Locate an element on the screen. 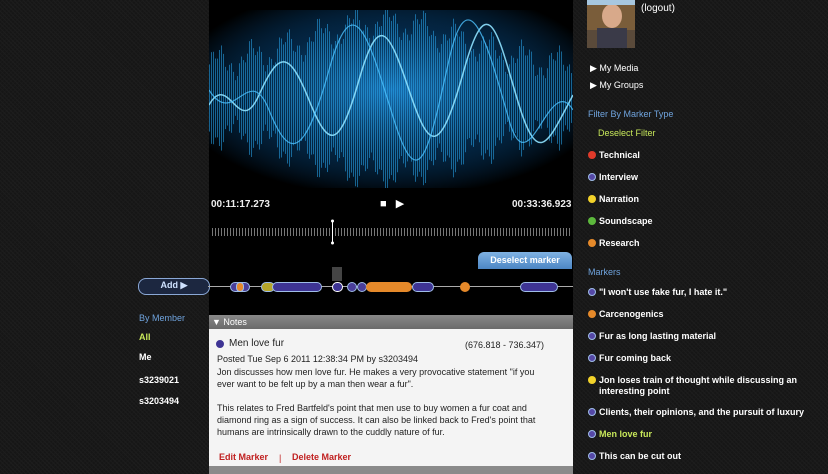 The image size is (828, 474). marker-item: Fur coming back is located at coordinates (629, 358).